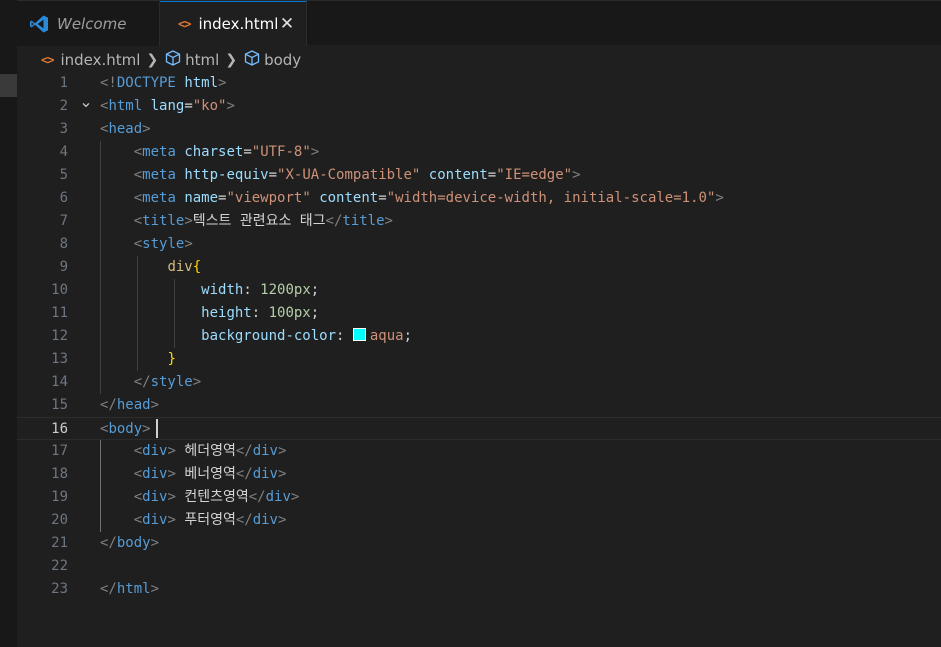 The width and height of the screenshot is (941, 647). Describe the element at coordinates (63, 152) in the screenshot. I see `line-number: 4` at that location.